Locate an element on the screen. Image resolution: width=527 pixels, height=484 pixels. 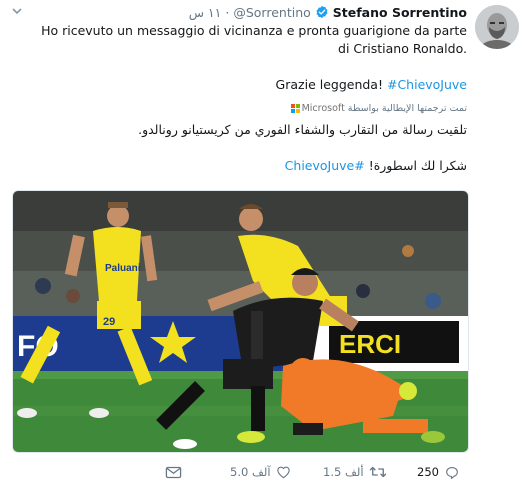
retweet-button: 1.5 ألف is located at coordinates (355, 472).